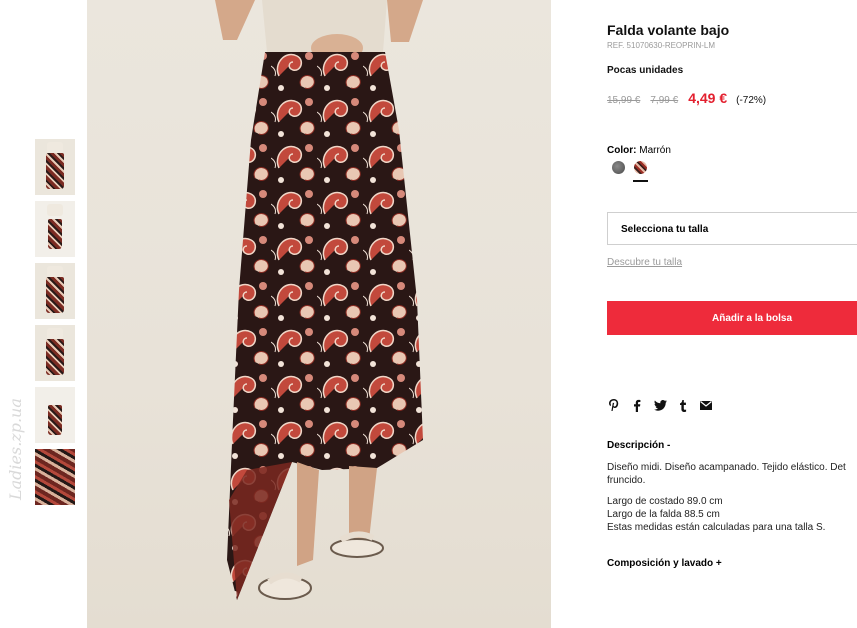 The width and height of the screenshot is (857, 628). I want to click on product-reference: REF. 51070630-REOPRIN-LM, so click(661, 45).